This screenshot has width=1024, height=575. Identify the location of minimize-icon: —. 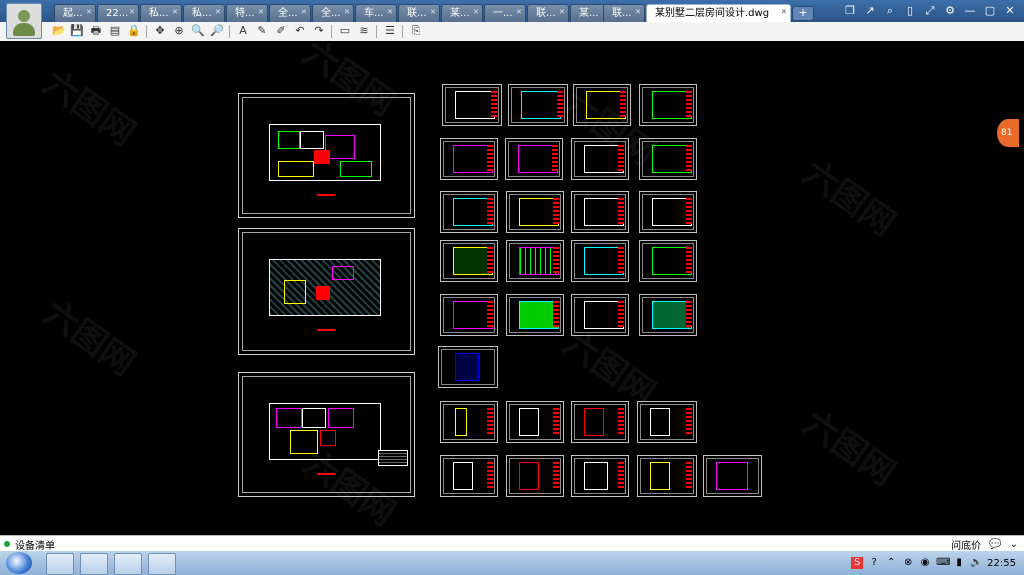
(970, 11).